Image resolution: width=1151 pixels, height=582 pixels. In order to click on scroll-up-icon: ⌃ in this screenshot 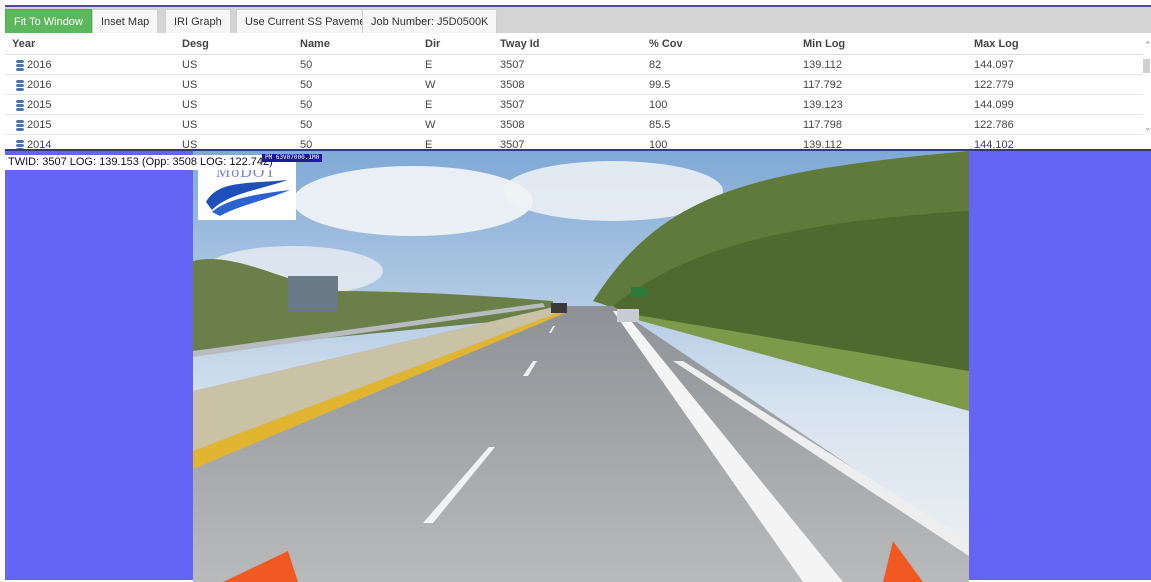, I will do `click(1147, 45)`.